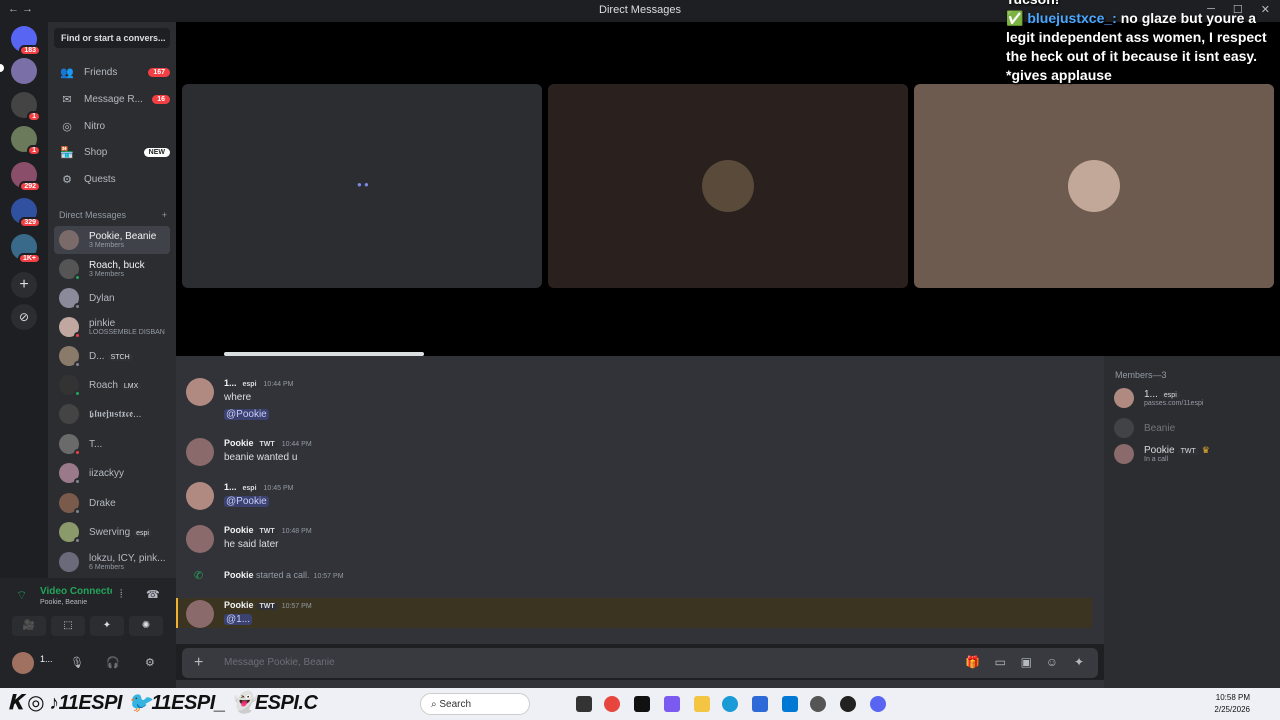 Image resolution: width=1280 pixels, height=720 pixels. What do you see at coordinates (878, 704) in the screenshot?
I see `discord-icon` at bounding box center [878, 704].